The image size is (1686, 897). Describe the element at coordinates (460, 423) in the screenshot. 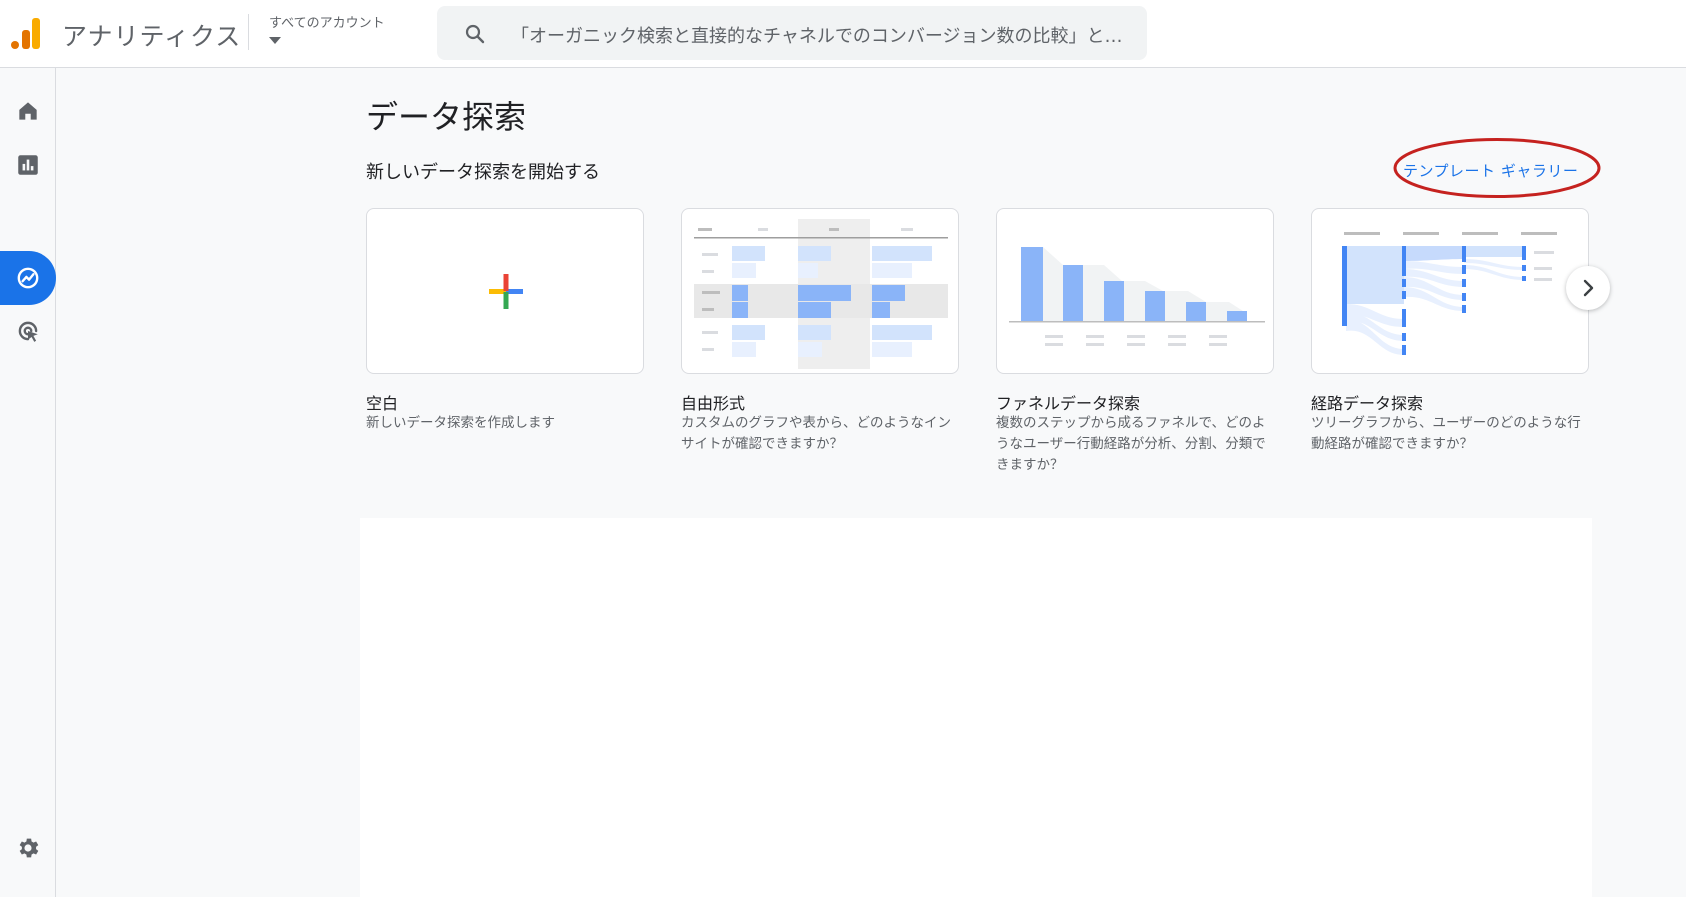

I see `card-desc-blank: 新しいデータ探索を作成します` at that location.